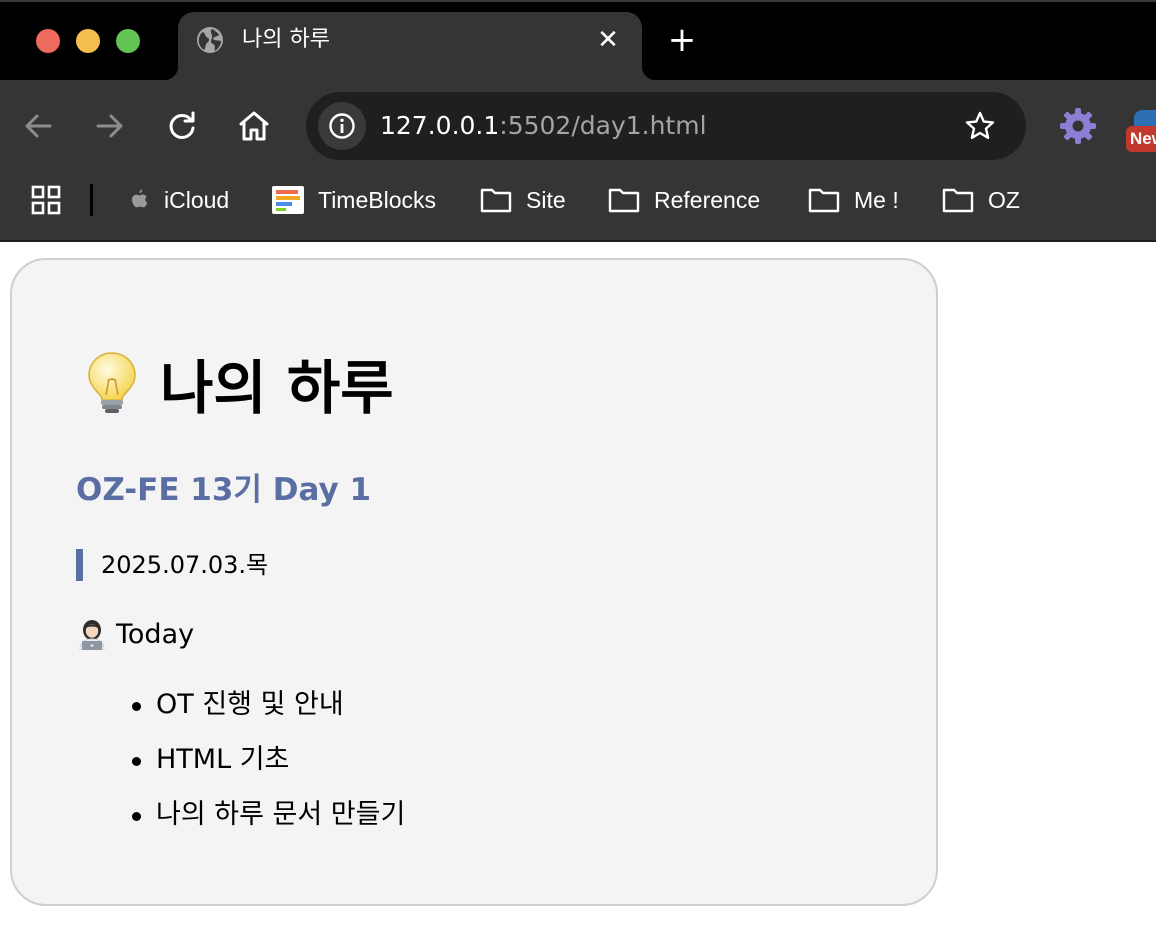 The image size is (1156, 952). I want to click on toolbar-divider, so click(578, 241).